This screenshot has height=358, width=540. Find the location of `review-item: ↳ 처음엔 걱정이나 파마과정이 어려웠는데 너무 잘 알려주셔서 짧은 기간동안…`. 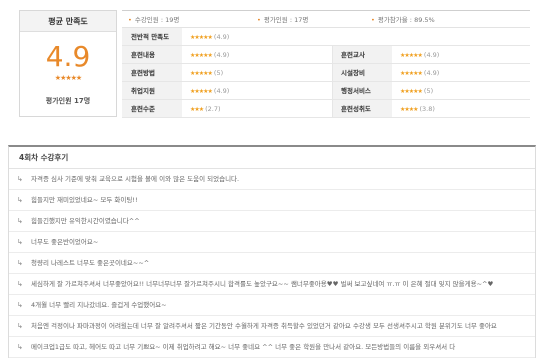

review-item: ↳ 처음엔 걱정이나 파마과정이 어려웠는데 너무 잘 알려주셔서 짧은 기간동안… is located at coordinates (272, 326).